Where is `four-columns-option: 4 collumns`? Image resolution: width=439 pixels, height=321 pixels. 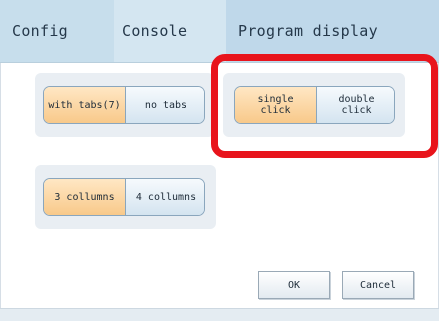
four-columns-option: 4 collumns is located at coordinates (164, 197).